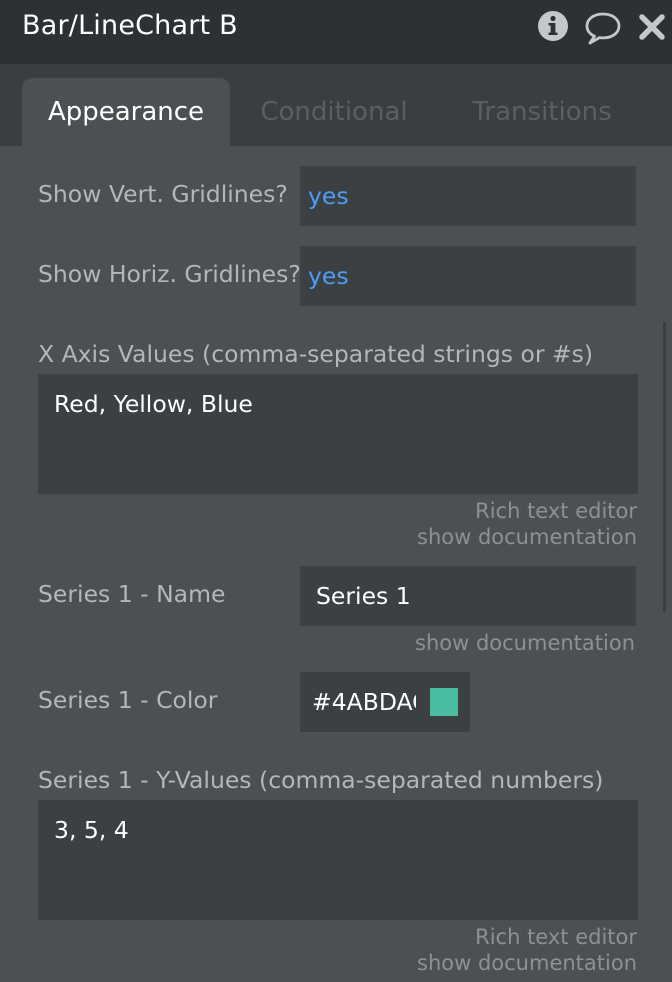 The image size is (672, 982). I want to click on x-axis-values-input: Red, Yellow, Blue, so click(338, 434).